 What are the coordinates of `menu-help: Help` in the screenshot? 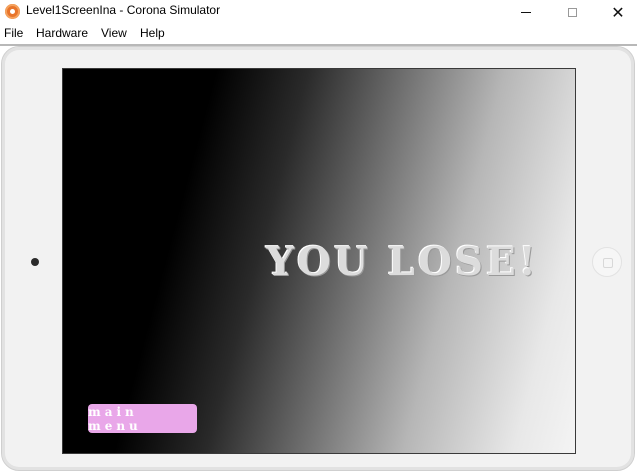 It's located at (152, 33).